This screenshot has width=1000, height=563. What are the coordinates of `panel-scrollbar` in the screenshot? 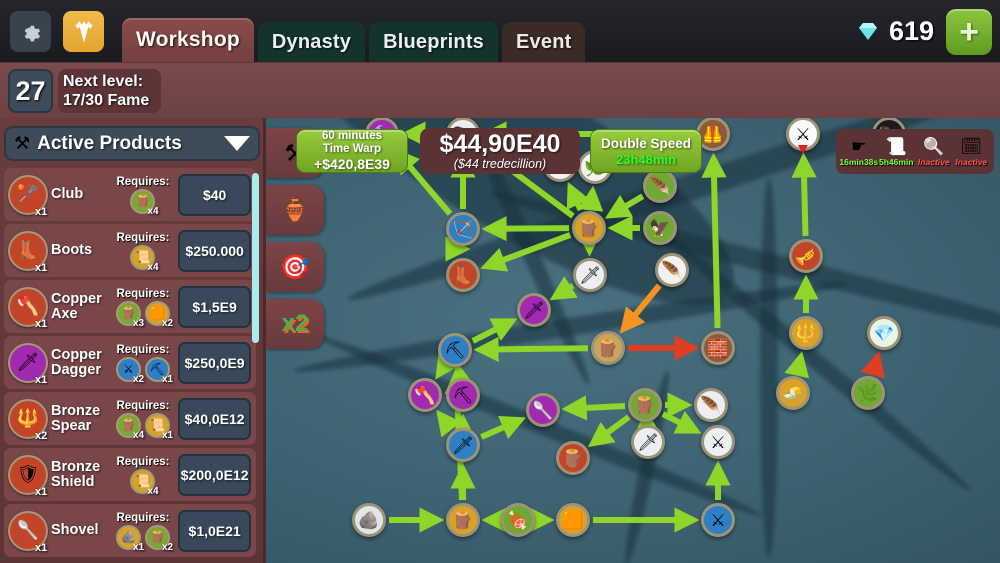 It's located at (255, 258).